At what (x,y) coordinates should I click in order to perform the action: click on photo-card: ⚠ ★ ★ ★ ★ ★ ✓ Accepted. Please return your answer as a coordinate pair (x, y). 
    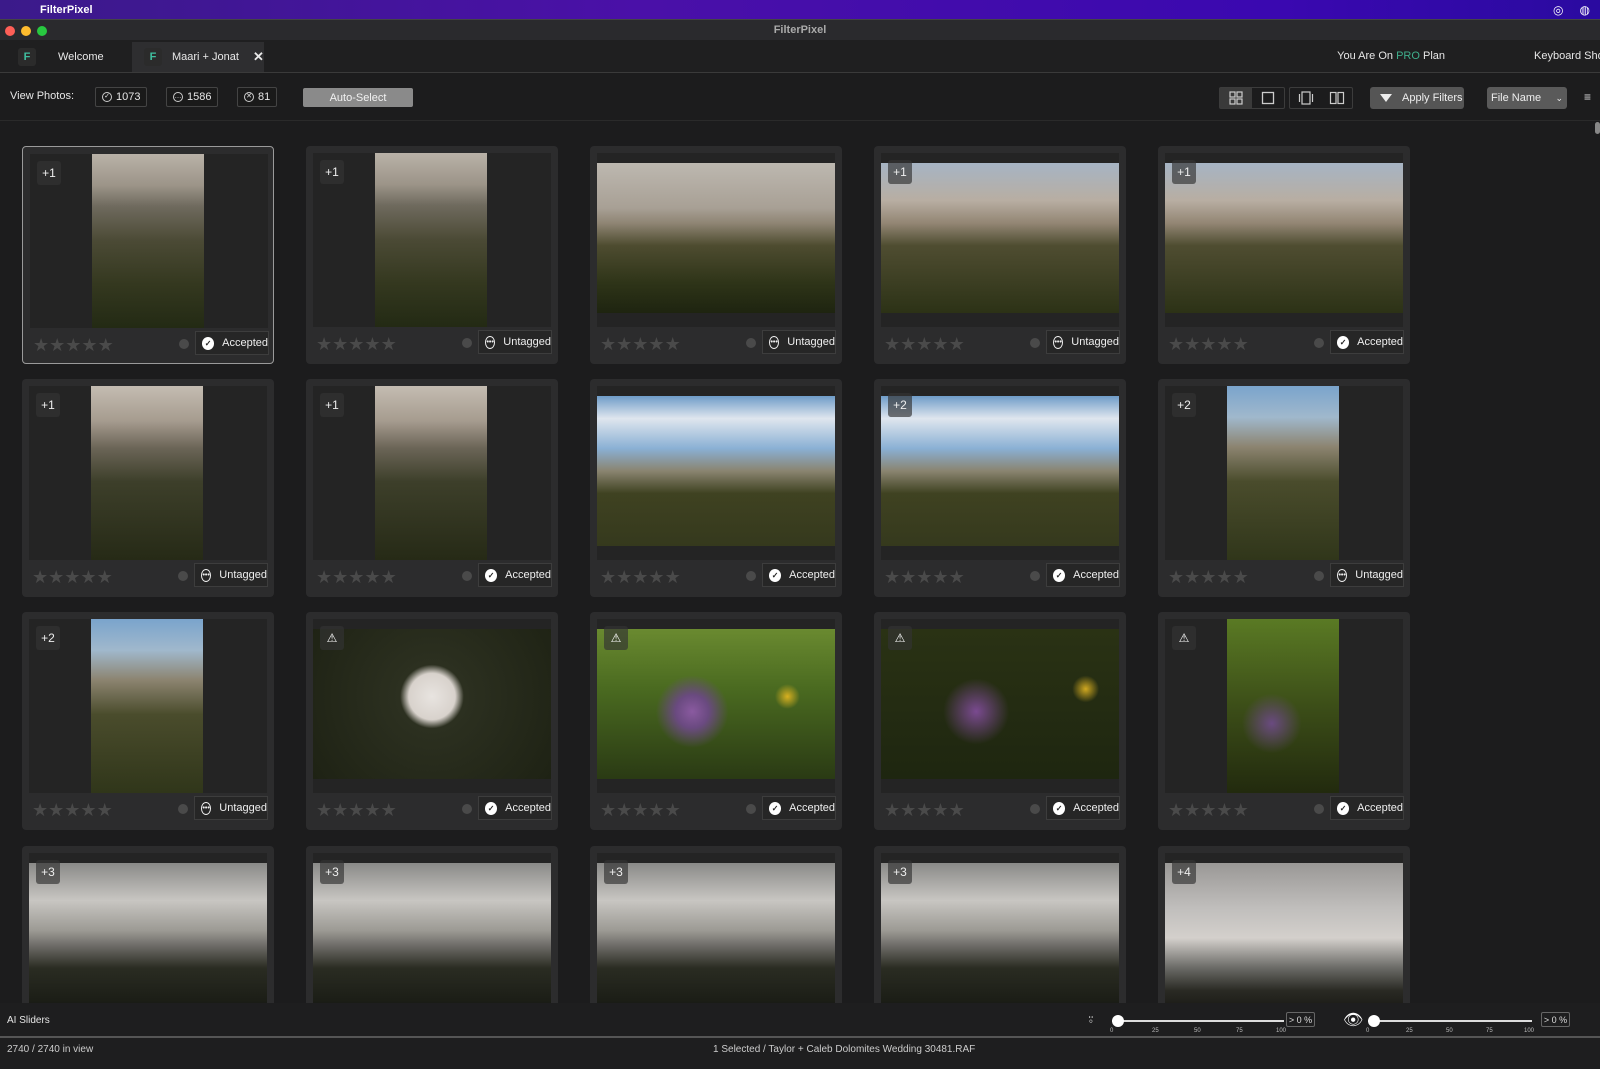
    Looking at the image, I should click on (716, 721).